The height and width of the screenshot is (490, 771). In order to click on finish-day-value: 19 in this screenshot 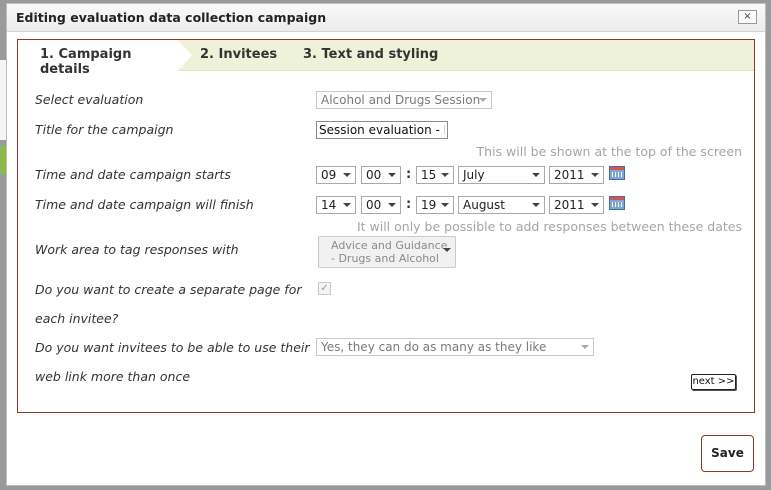, I will do `click(429, 205)`.